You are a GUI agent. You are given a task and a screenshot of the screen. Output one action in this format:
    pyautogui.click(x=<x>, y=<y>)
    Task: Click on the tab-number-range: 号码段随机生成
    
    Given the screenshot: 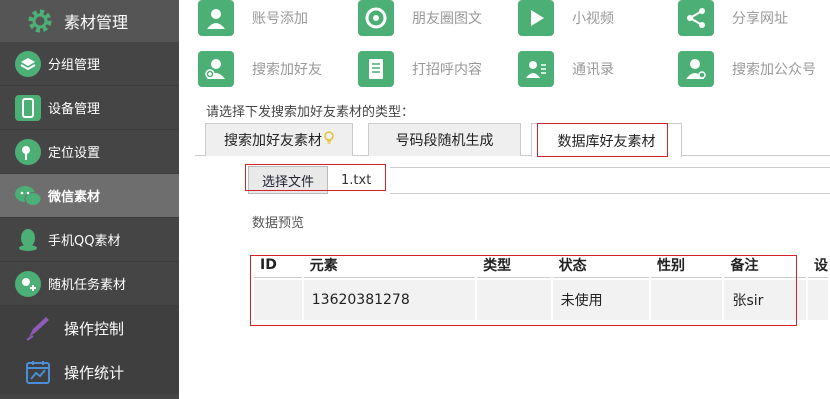 What is the action you would take?
    pyautogui.click(x=444, y=139)
    